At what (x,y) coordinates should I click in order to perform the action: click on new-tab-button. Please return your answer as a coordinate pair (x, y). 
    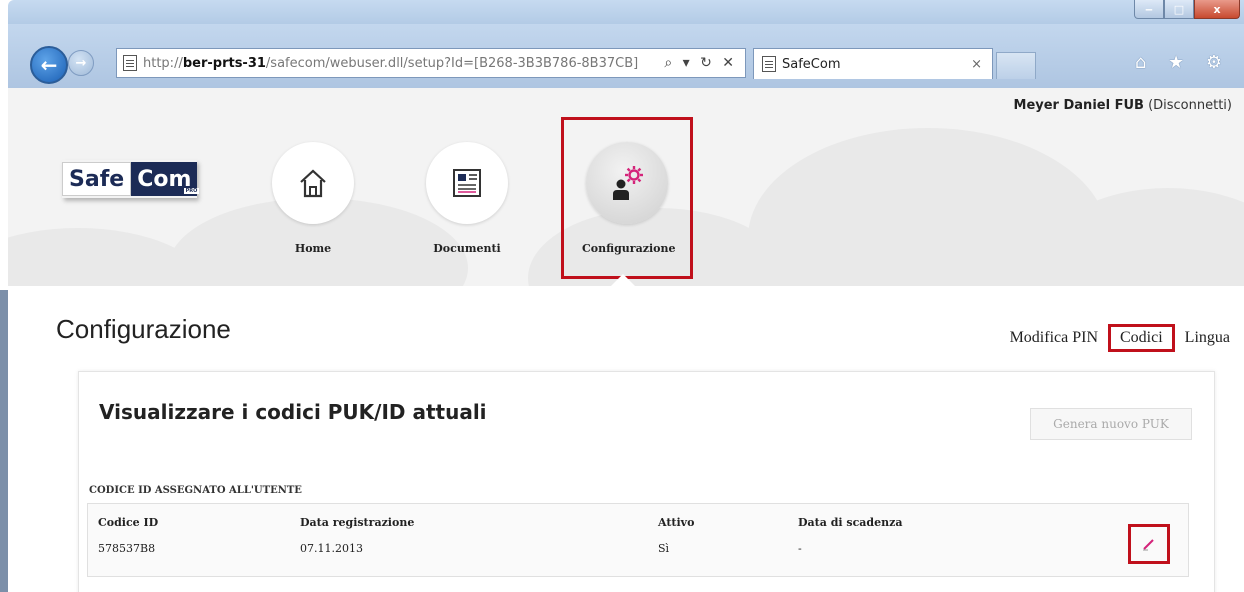
    Looking at the image, I should click on (1016, 65).